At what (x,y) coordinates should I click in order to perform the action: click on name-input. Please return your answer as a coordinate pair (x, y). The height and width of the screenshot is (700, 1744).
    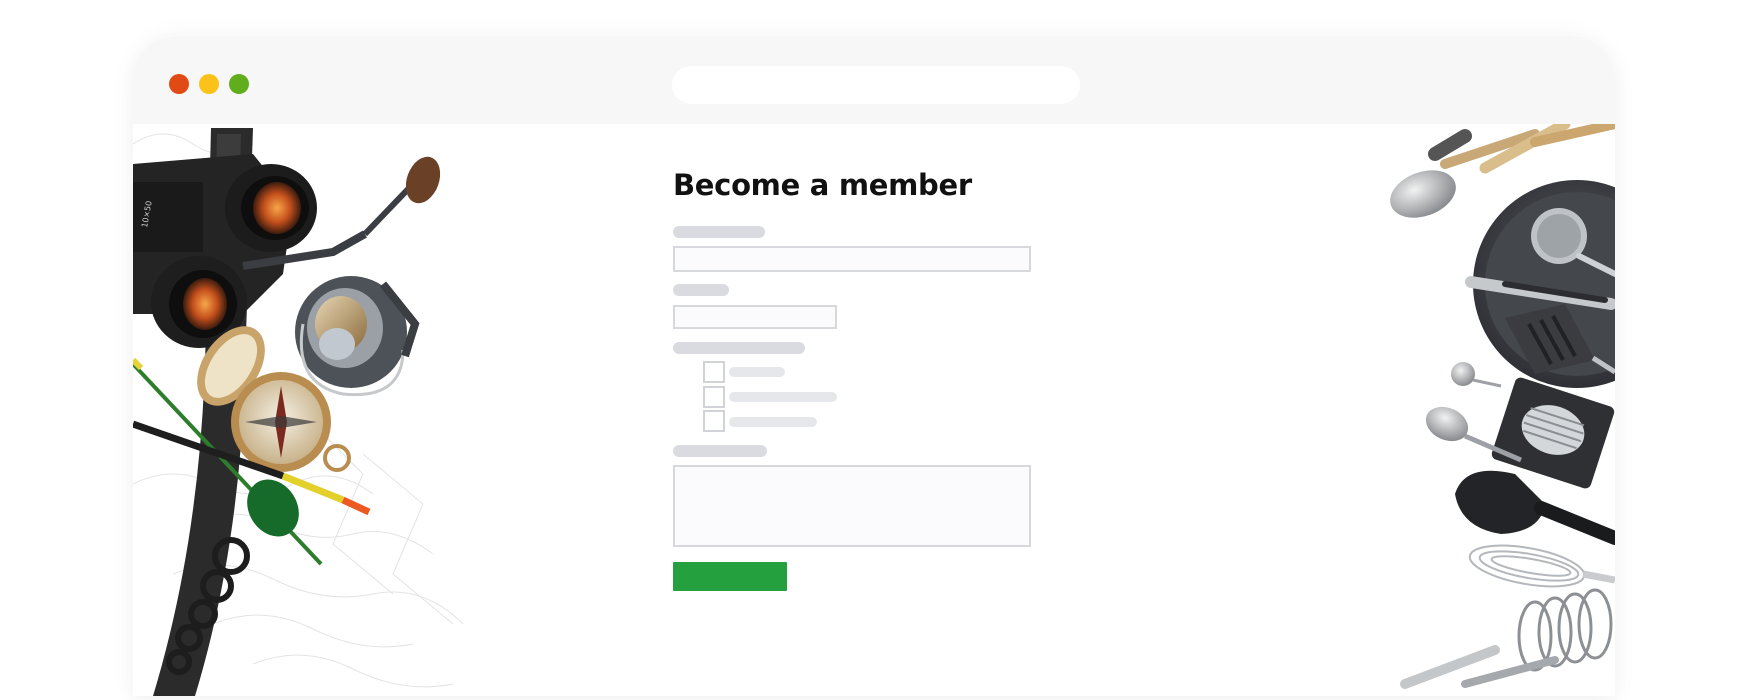
    Looking at the image, I should click on (852, 259).